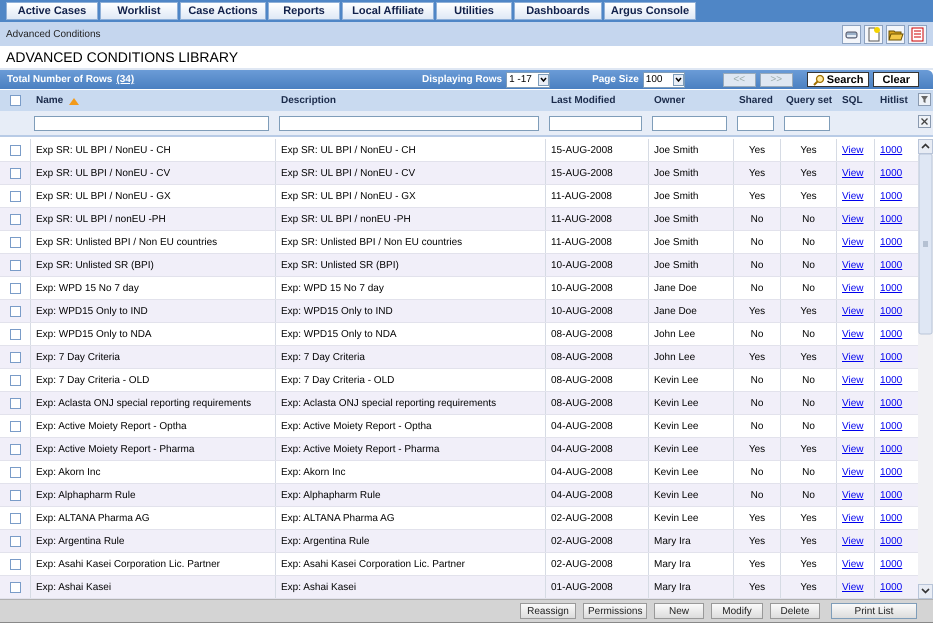  Describe the element at coordinates (15, 100) in the screenshot. I see `select-all-checkbox` at that location.